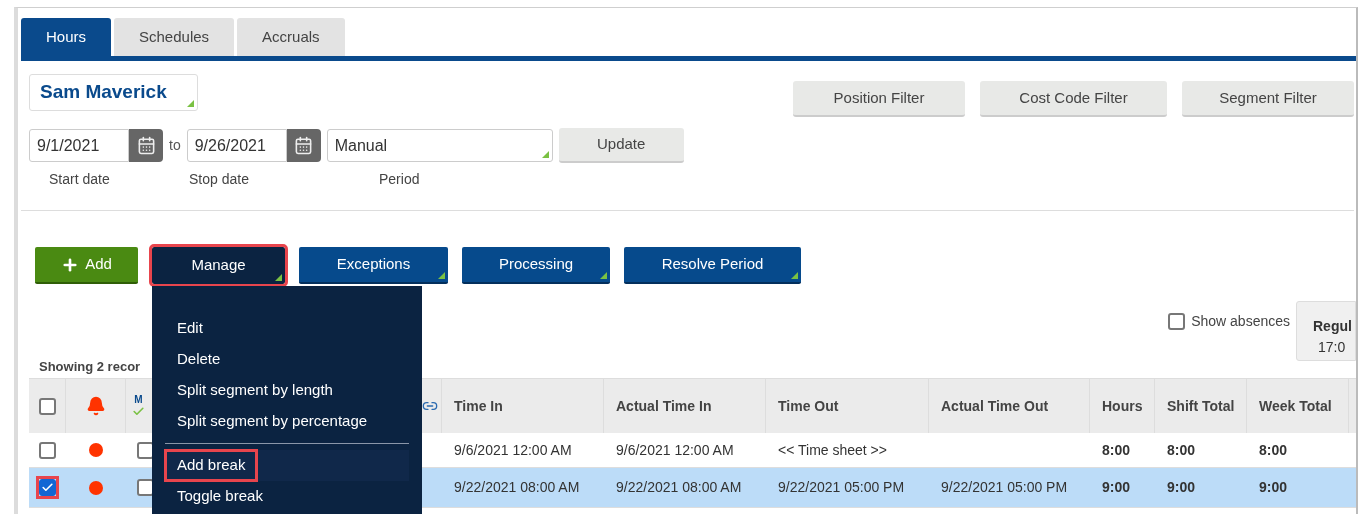 The image size is (1359, 514). Describe the element at coordinates (218, 265) in the screenshot. I see `menu-button: Manage` at that location.